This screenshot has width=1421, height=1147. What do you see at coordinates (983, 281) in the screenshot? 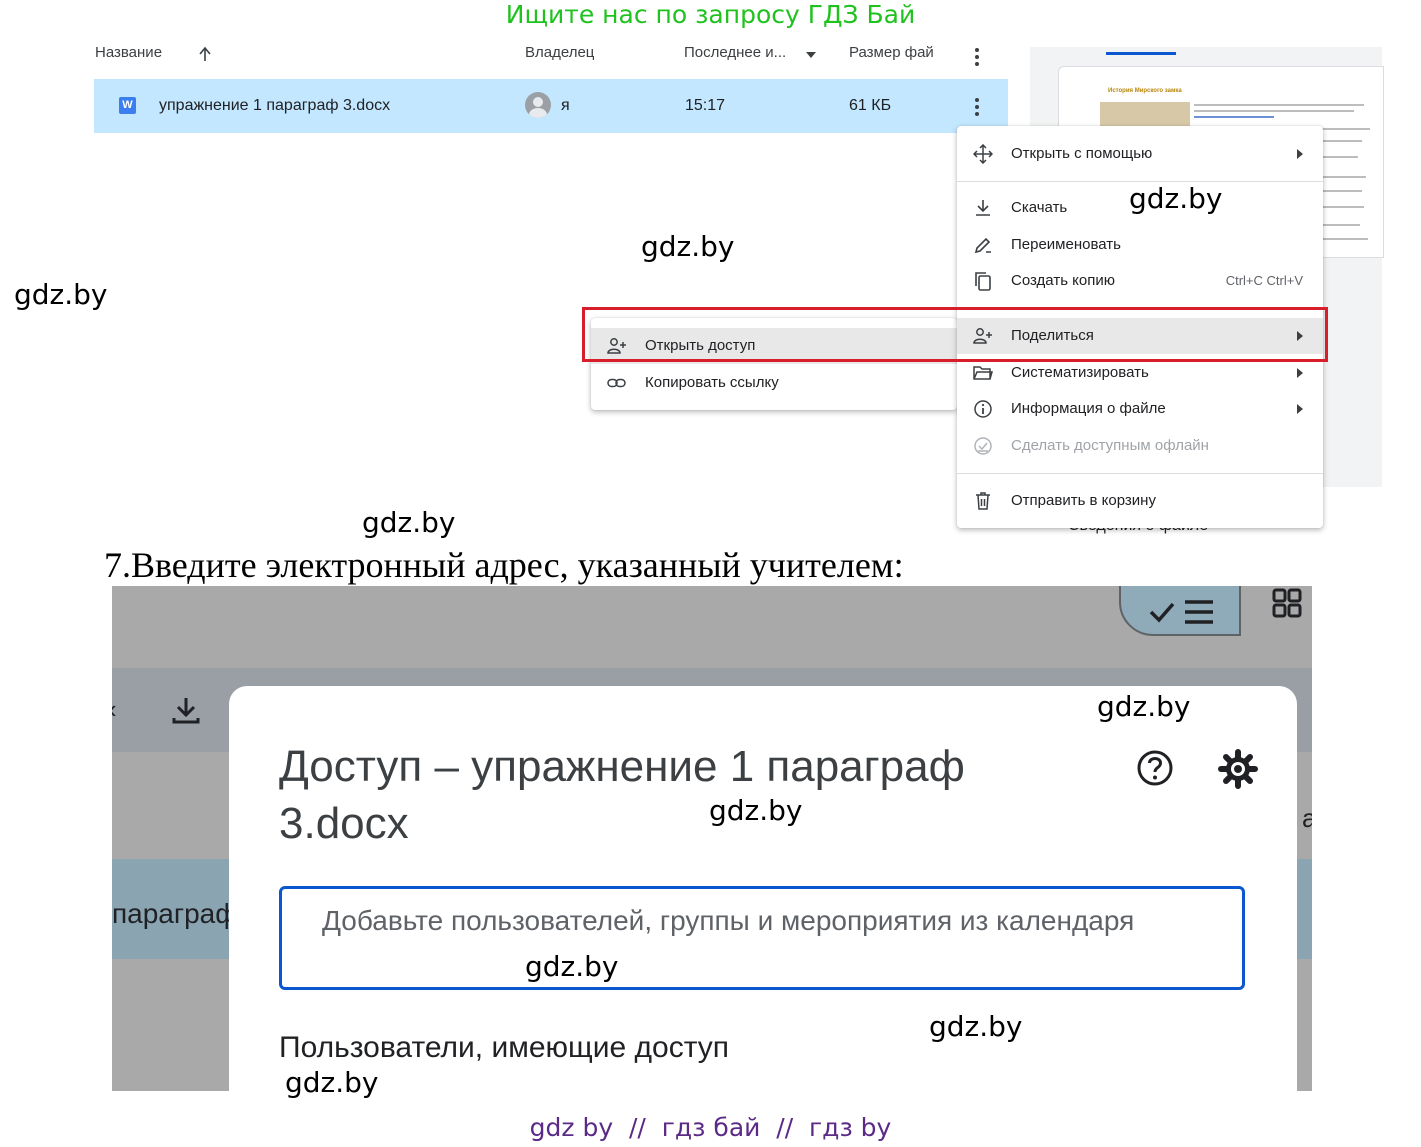
I see `copy-icon` at bounding box center [983, 281].